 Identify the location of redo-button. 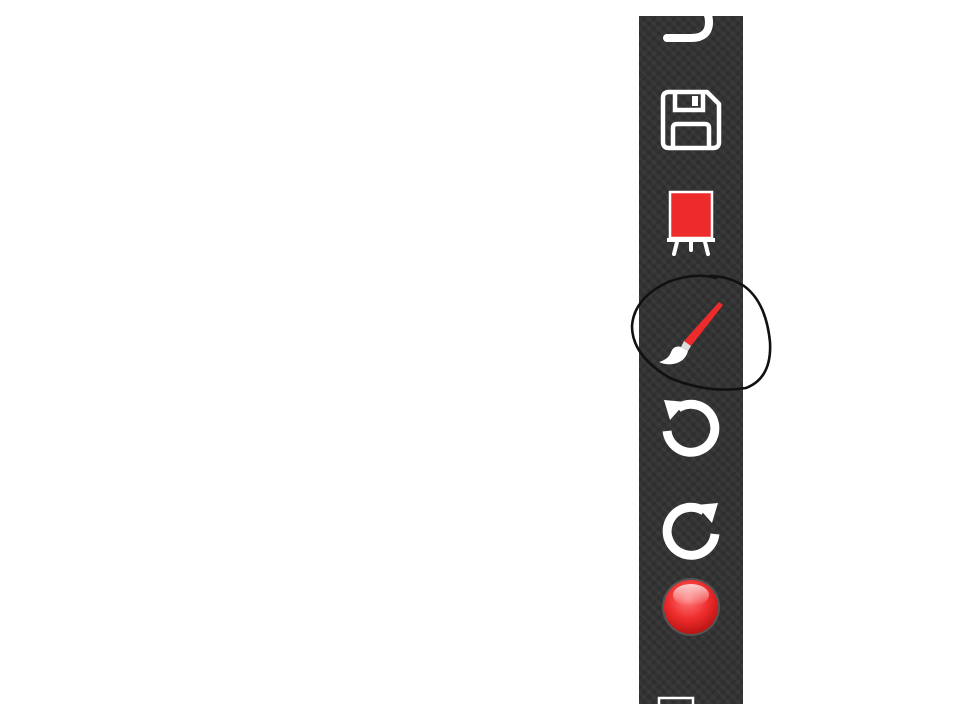
(691, 530).